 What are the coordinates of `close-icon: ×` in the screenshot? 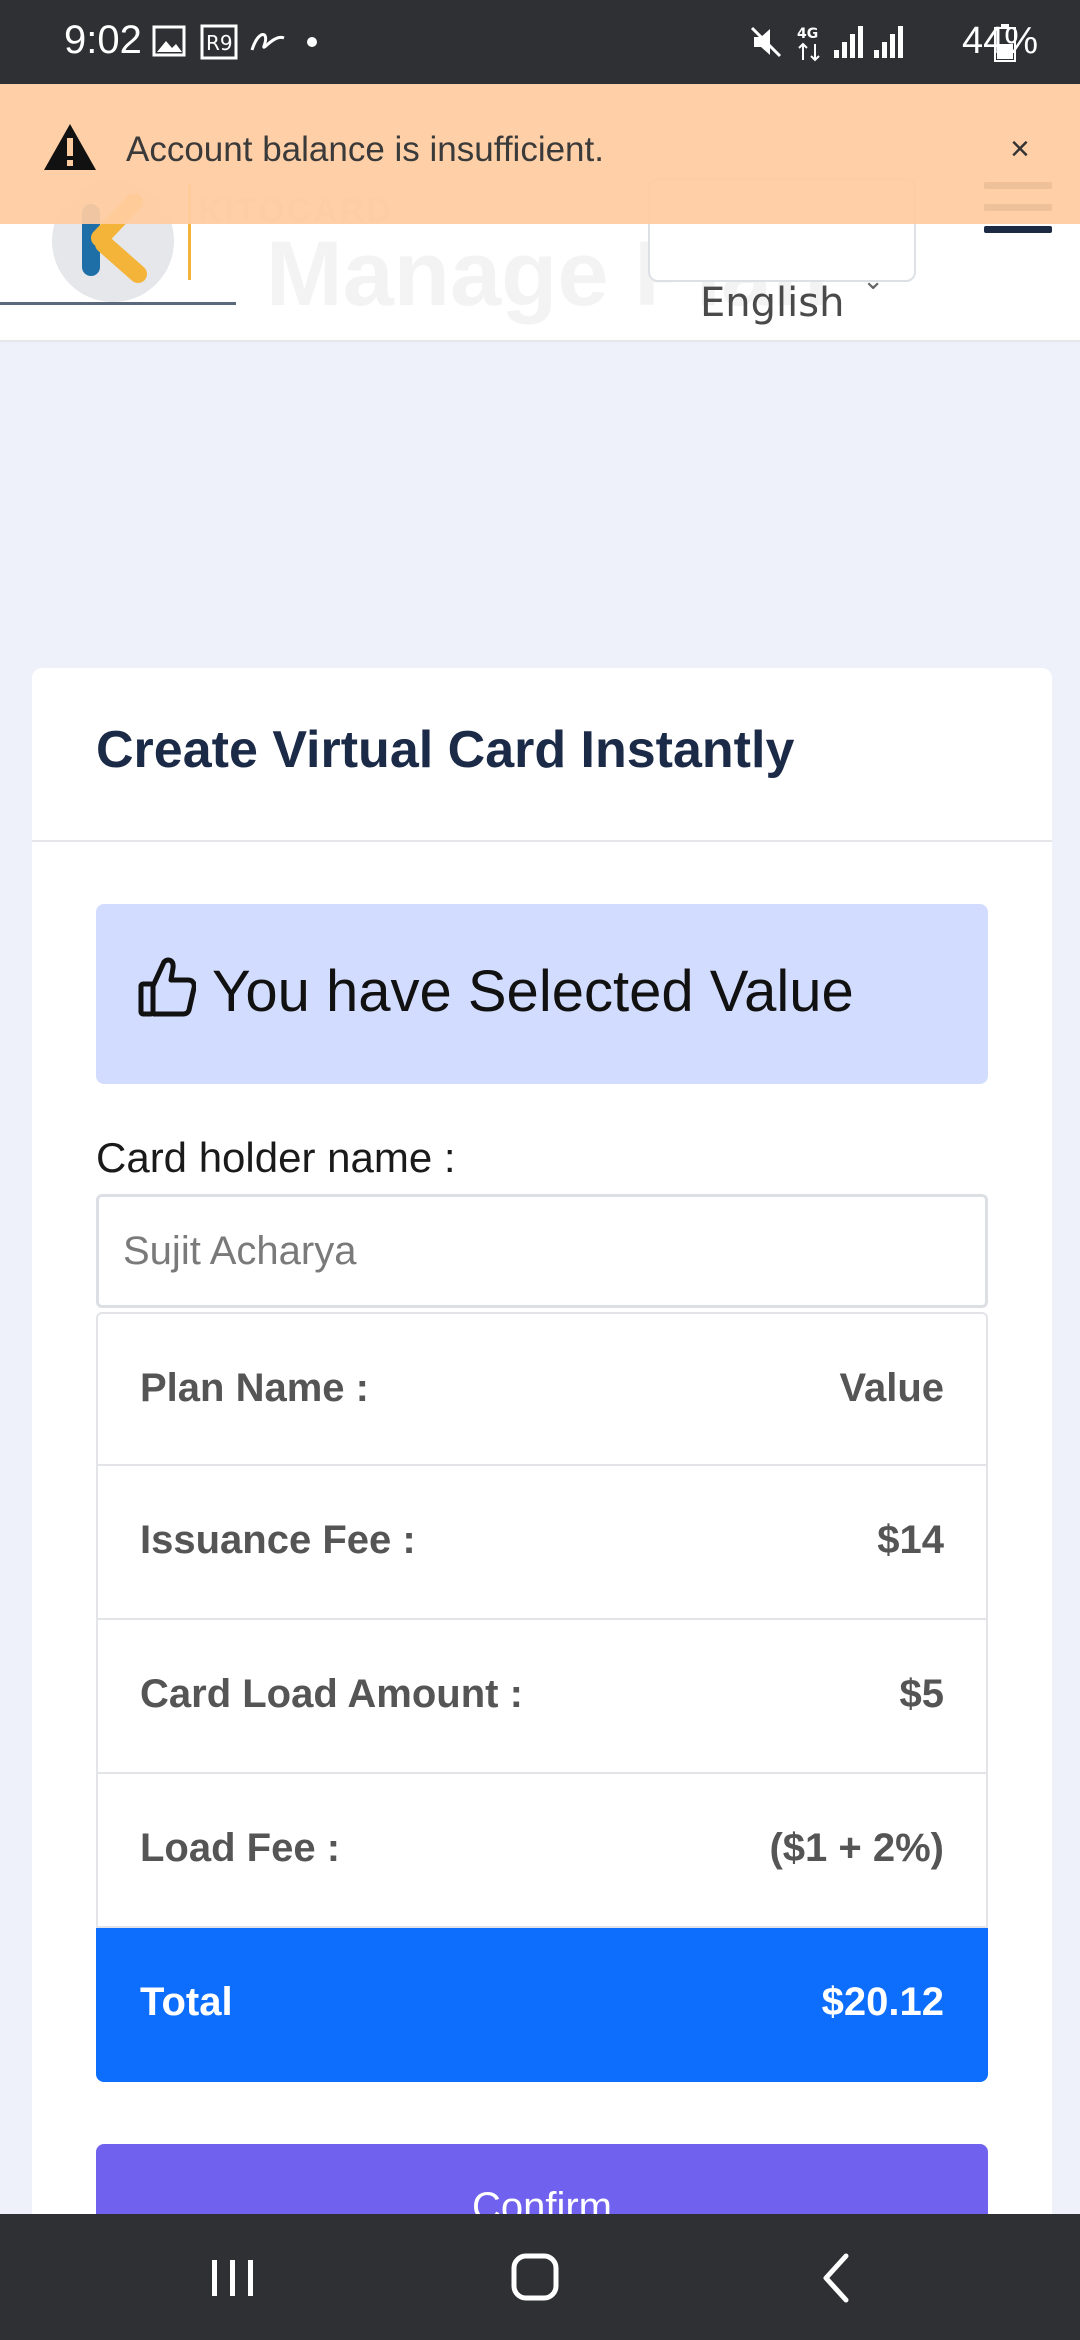 It's located at (1020, 149).